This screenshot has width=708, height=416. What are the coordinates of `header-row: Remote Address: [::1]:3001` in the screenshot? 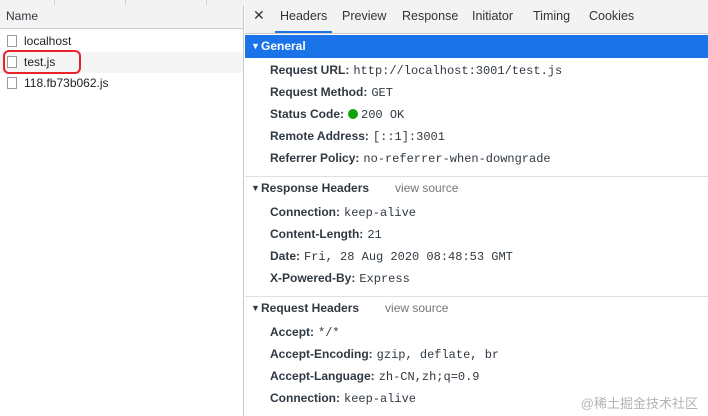 It's located at (357, 136).